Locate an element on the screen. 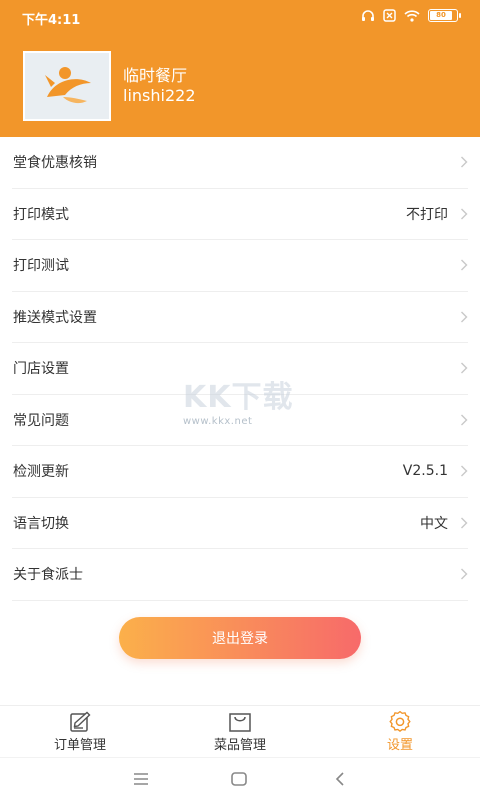 The width and height of the screenshot is (480, 800). tab-bar: 订单管理 菜品管理 设置 is located at coordinates (240, 731).